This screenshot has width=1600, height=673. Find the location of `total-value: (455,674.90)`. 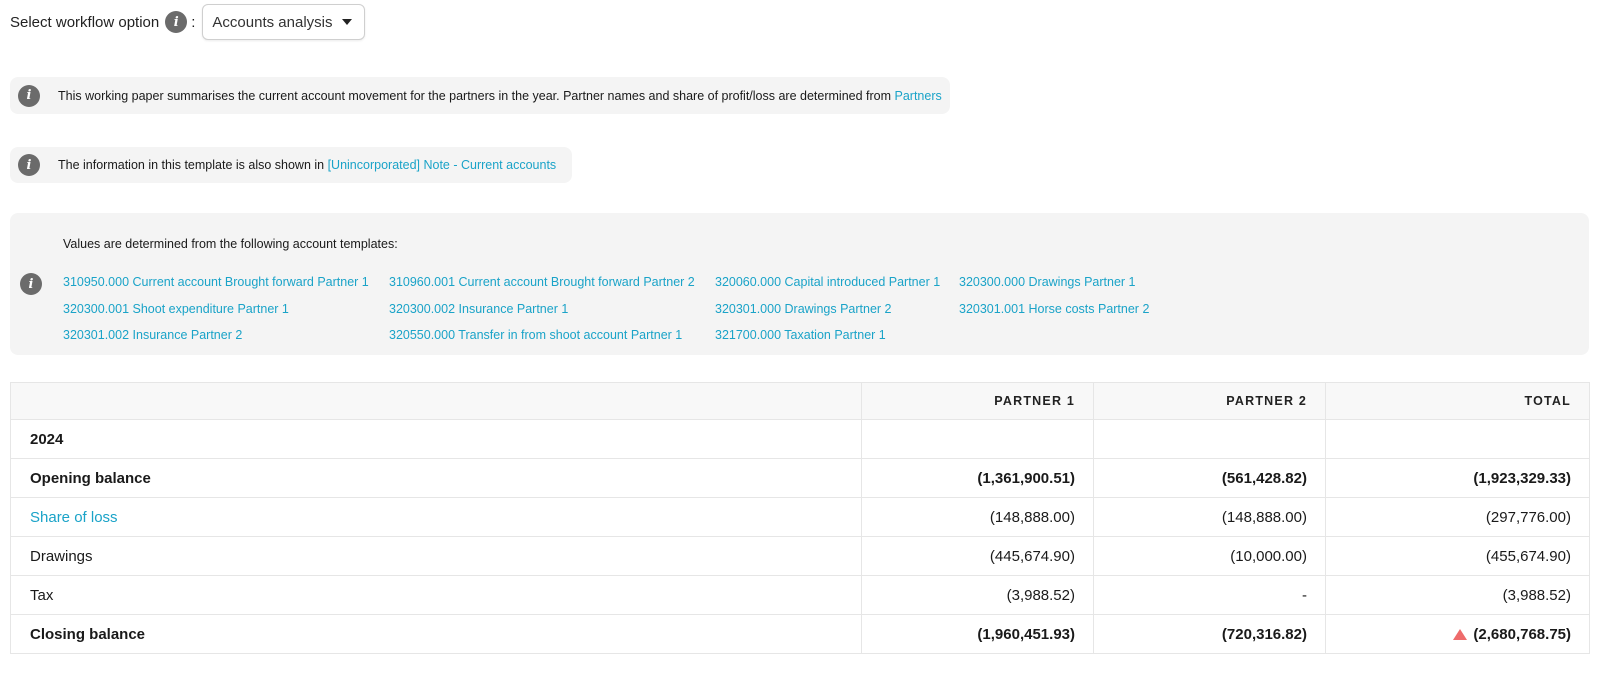

total-value: (455,674.90) is located at coordinates (1457, 556).